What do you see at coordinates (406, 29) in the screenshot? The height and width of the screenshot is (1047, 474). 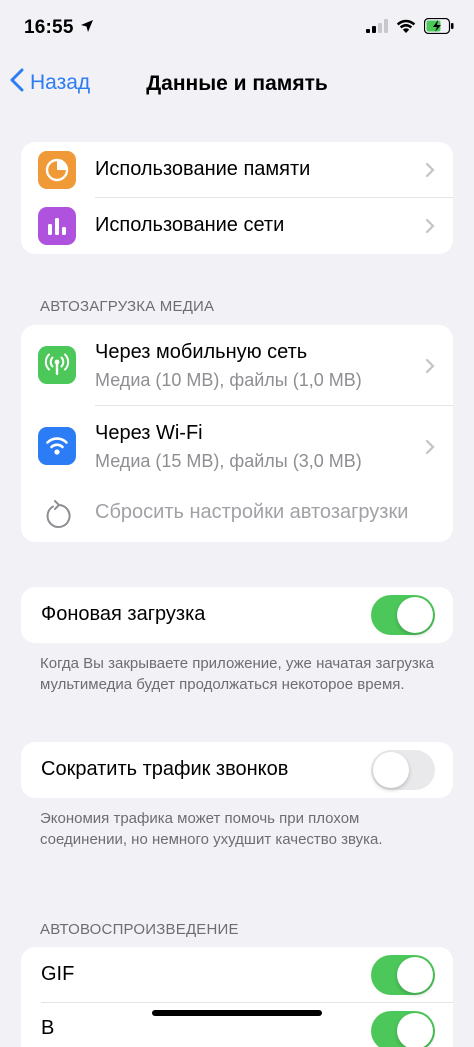 I see `wifi-status-icon` at bounding box center [406, 29].